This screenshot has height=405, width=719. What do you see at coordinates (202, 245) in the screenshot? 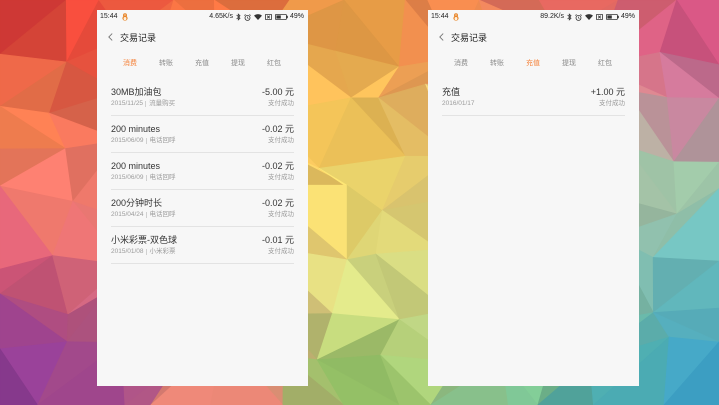
I see `transaction-item: 小米彩票-双色球 -0.01 元 2015/01/08 小米彩票 支付成功` at bounding box center [202, 245].